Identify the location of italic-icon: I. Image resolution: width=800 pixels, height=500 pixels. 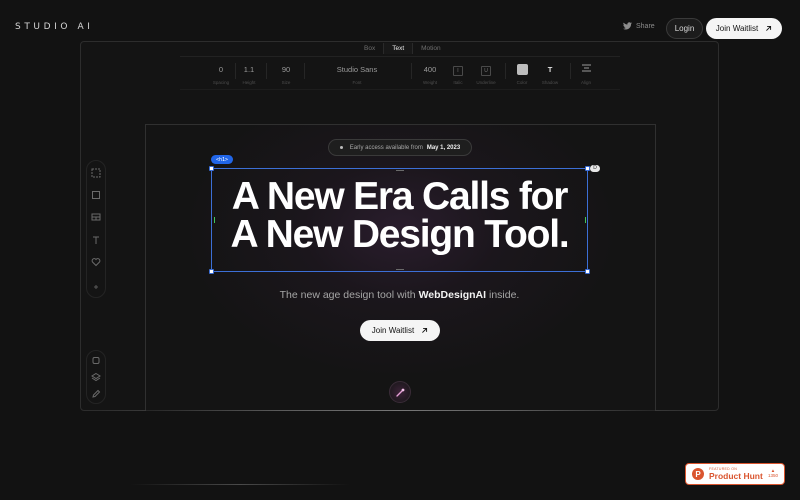
(458, 71).